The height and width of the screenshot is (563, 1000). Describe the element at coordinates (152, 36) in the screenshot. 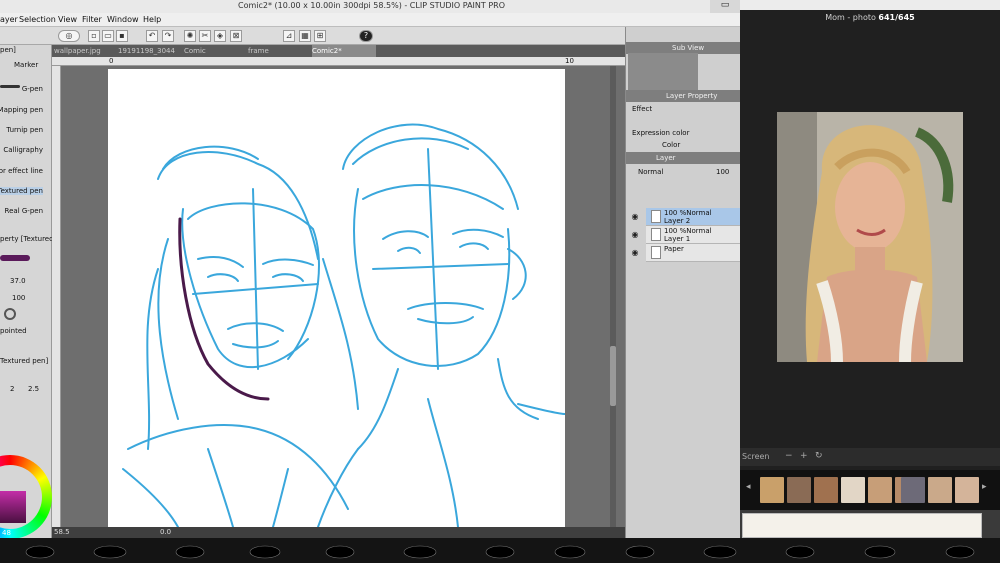

I see `undo-icon: ↶` at that location.